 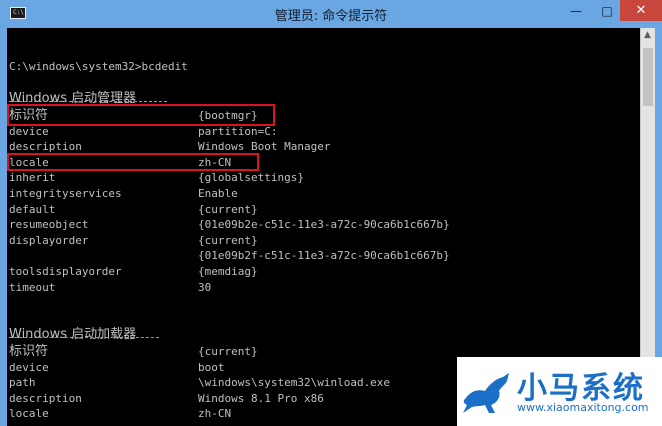 What do you see at coordinates (32, 287) in the screenshot?
I see `row-key: timeout` at bounding box center [32, 287].